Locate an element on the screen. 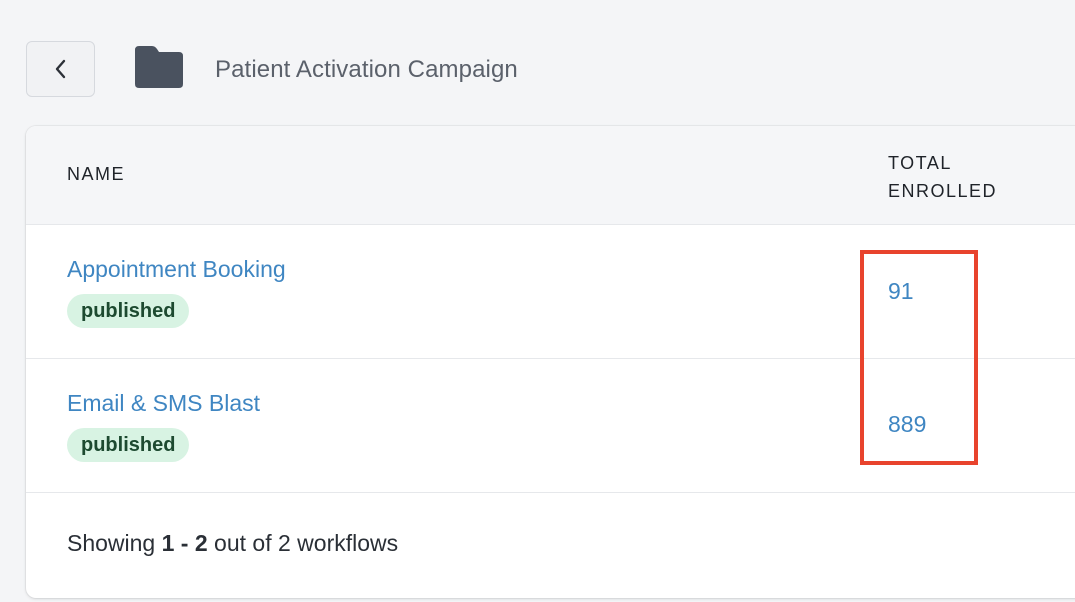 The width and height of the screenshot is (1075, 602). pagination-summary: Showing 1 - 2 out of 2 workflows is located at coordinates (232, 543).